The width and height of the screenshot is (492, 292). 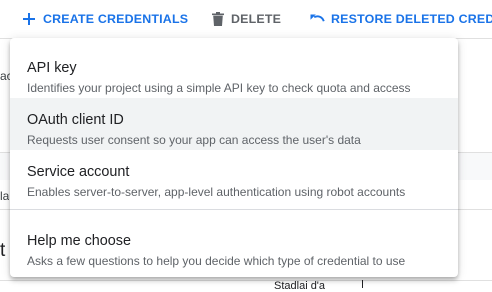 I want to click on menu-divider, so click(x=234, y=209).